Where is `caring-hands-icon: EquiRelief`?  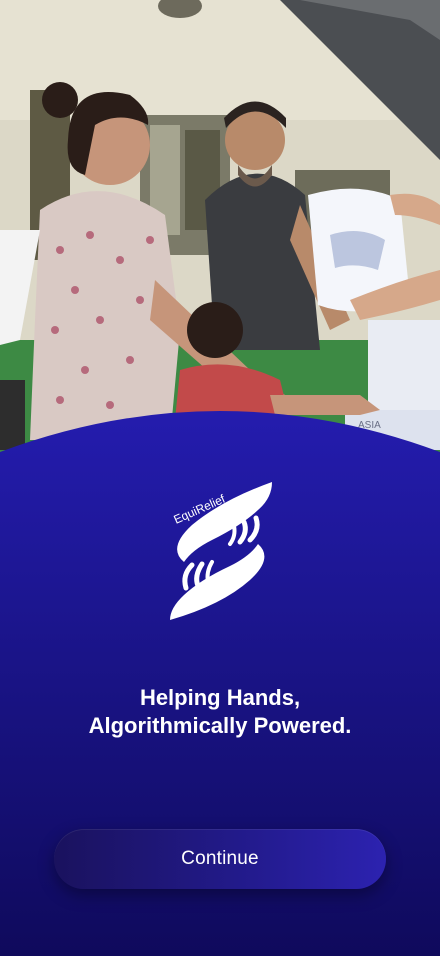 caring-hands-icon: EquiRelief is located at coordinates (221, 551).